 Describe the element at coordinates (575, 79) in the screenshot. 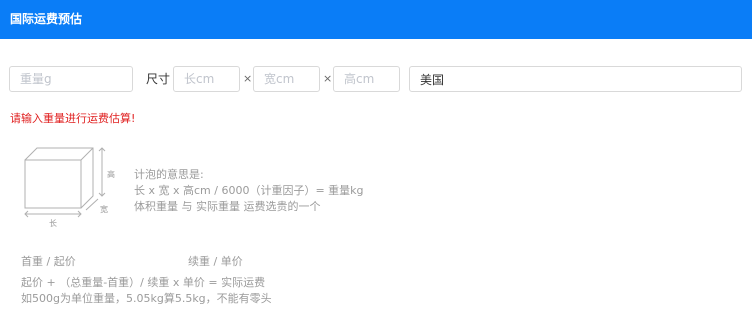

I see `country-input` at that location.